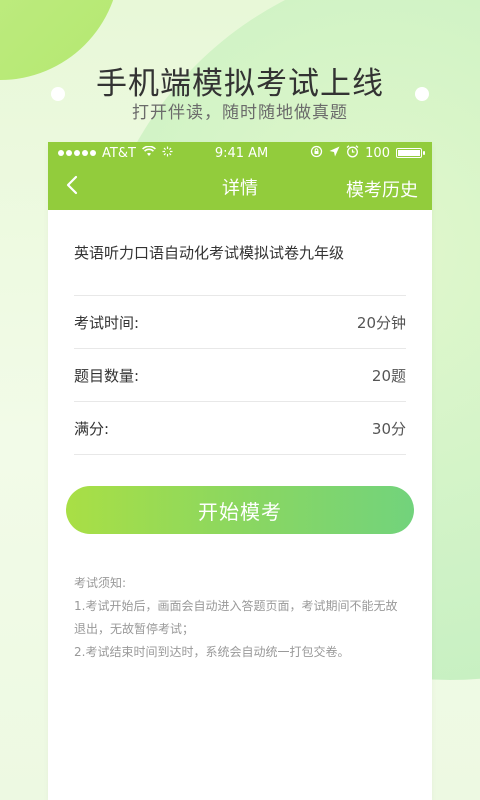  What do you see at coordinates (240, 510) in the screenshot?
I see `start-mock-exam-button: 开始模考` at bounding box center [240, 510].